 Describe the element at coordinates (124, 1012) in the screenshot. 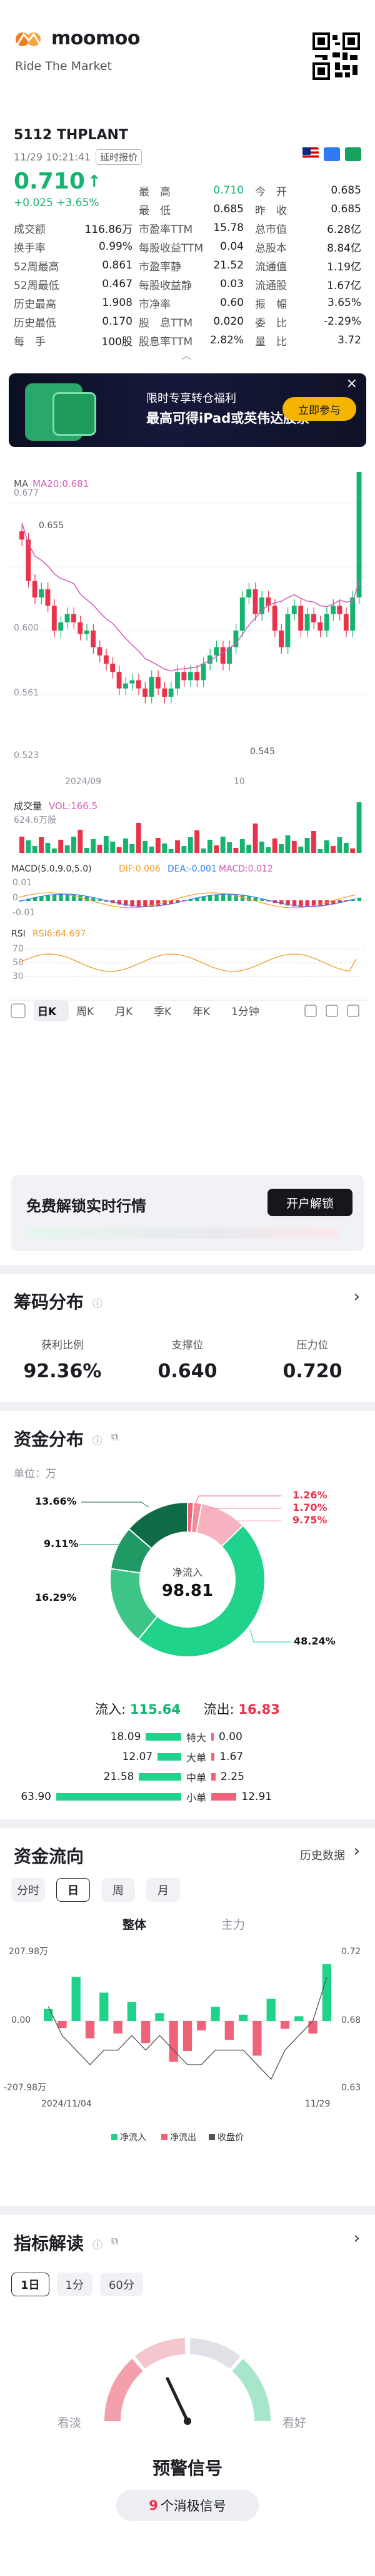

I see `period-tab: 月K` at that location.